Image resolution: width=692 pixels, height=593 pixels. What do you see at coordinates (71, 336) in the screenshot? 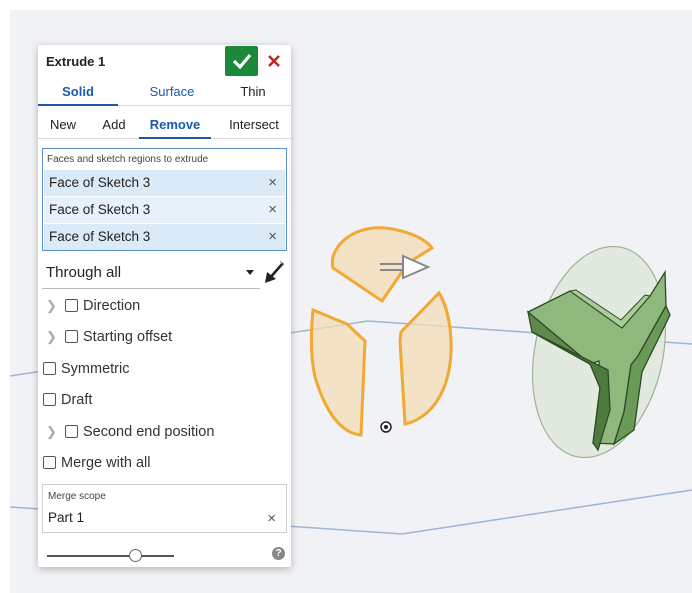
I see `starting-offset-checkbox` at bounding box center [71, 336].